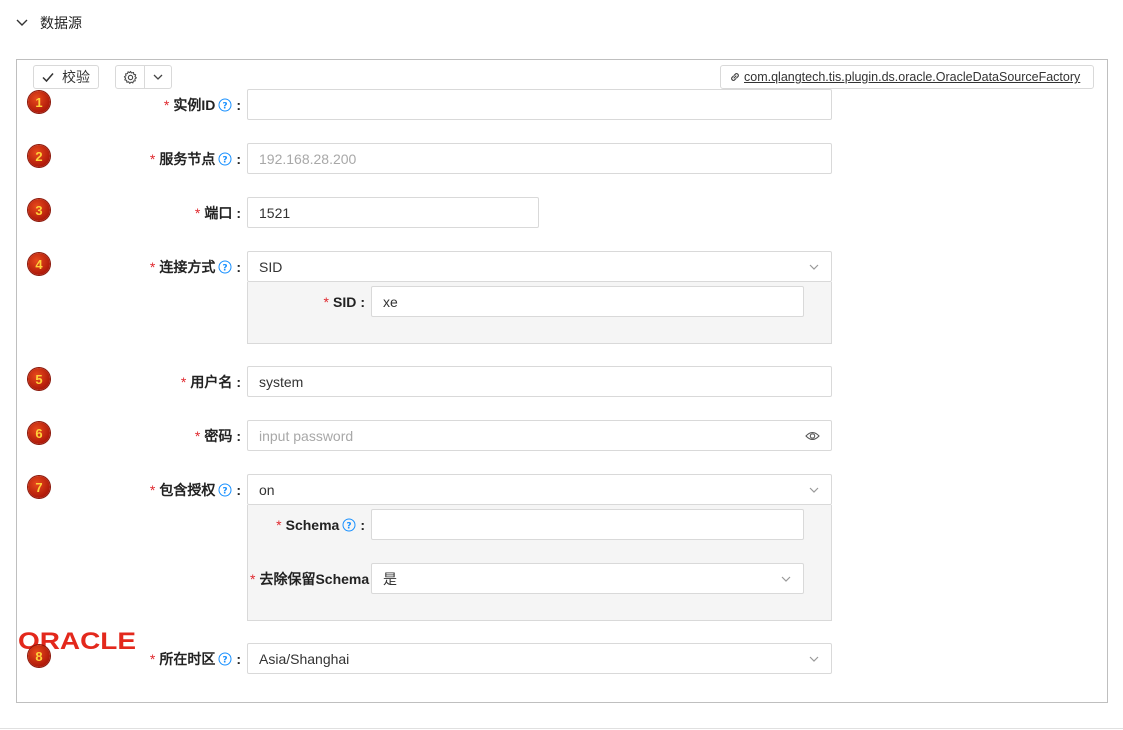  I want to click on step-badge-4: 4, so click(39, 264).